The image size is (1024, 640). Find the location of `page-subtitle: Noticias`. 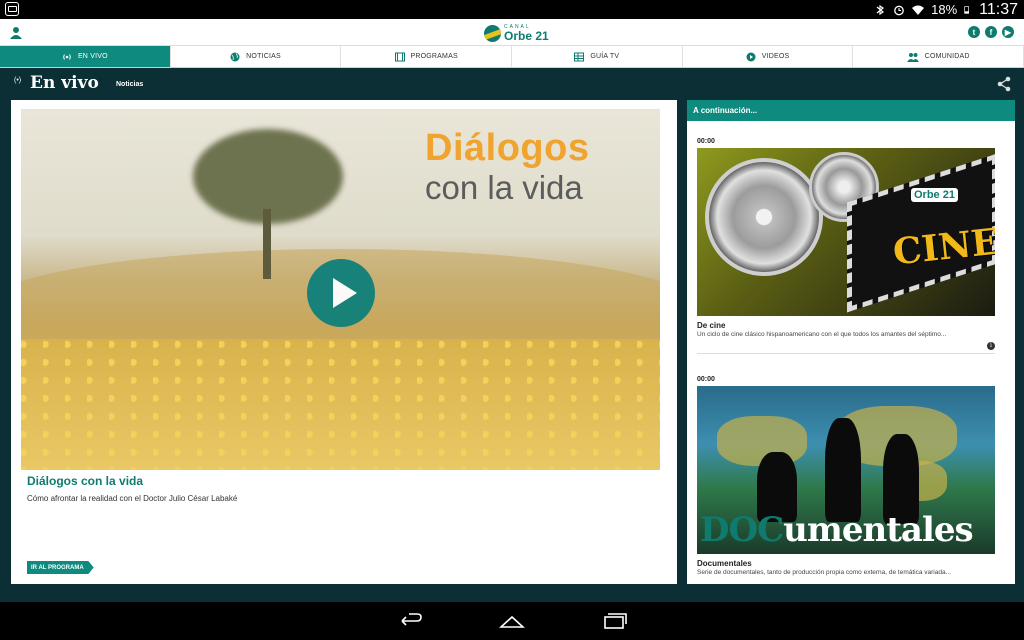

page-subtitle: Noticias is located at coordinates (130, 84).